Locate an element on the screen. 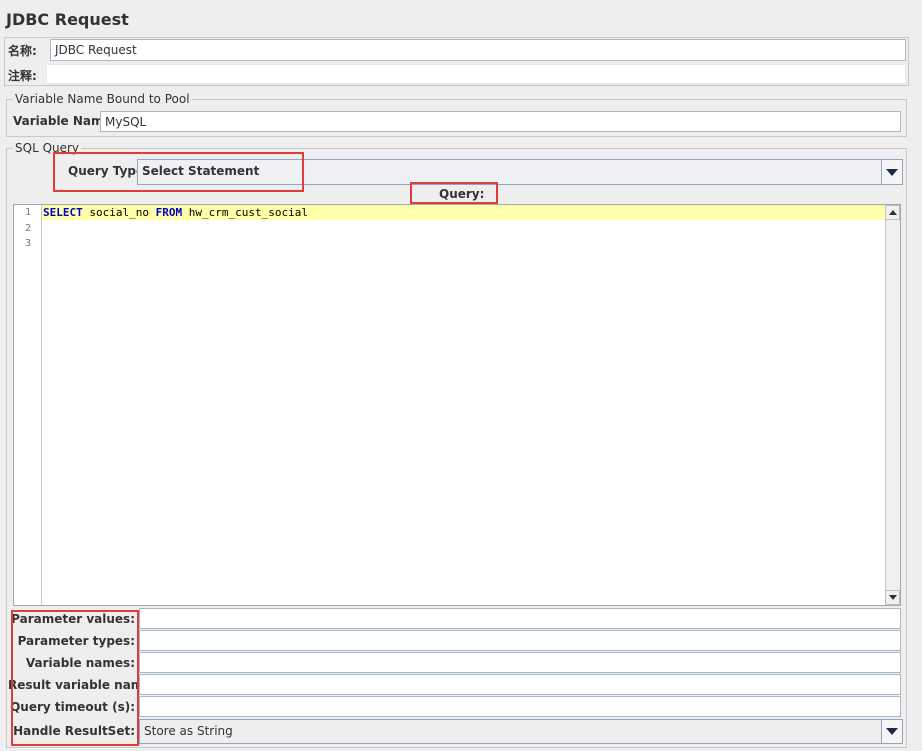 The height and width of the screenshot is (751, 922). arrow-up-icon is located at coordinates (892, 212).